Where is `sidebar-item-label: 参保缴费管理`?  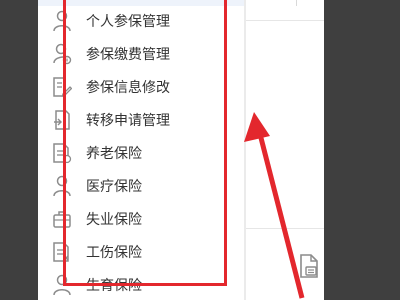
sidebar-item-label: 参保缴费管理 is located at coordinates (128, 55).